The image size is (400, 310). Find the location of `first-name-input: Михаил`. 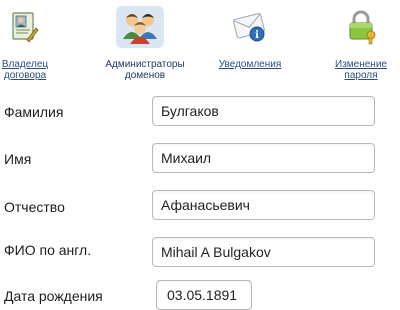

first-name-input: Михаил is located at coordinates (263, 158).